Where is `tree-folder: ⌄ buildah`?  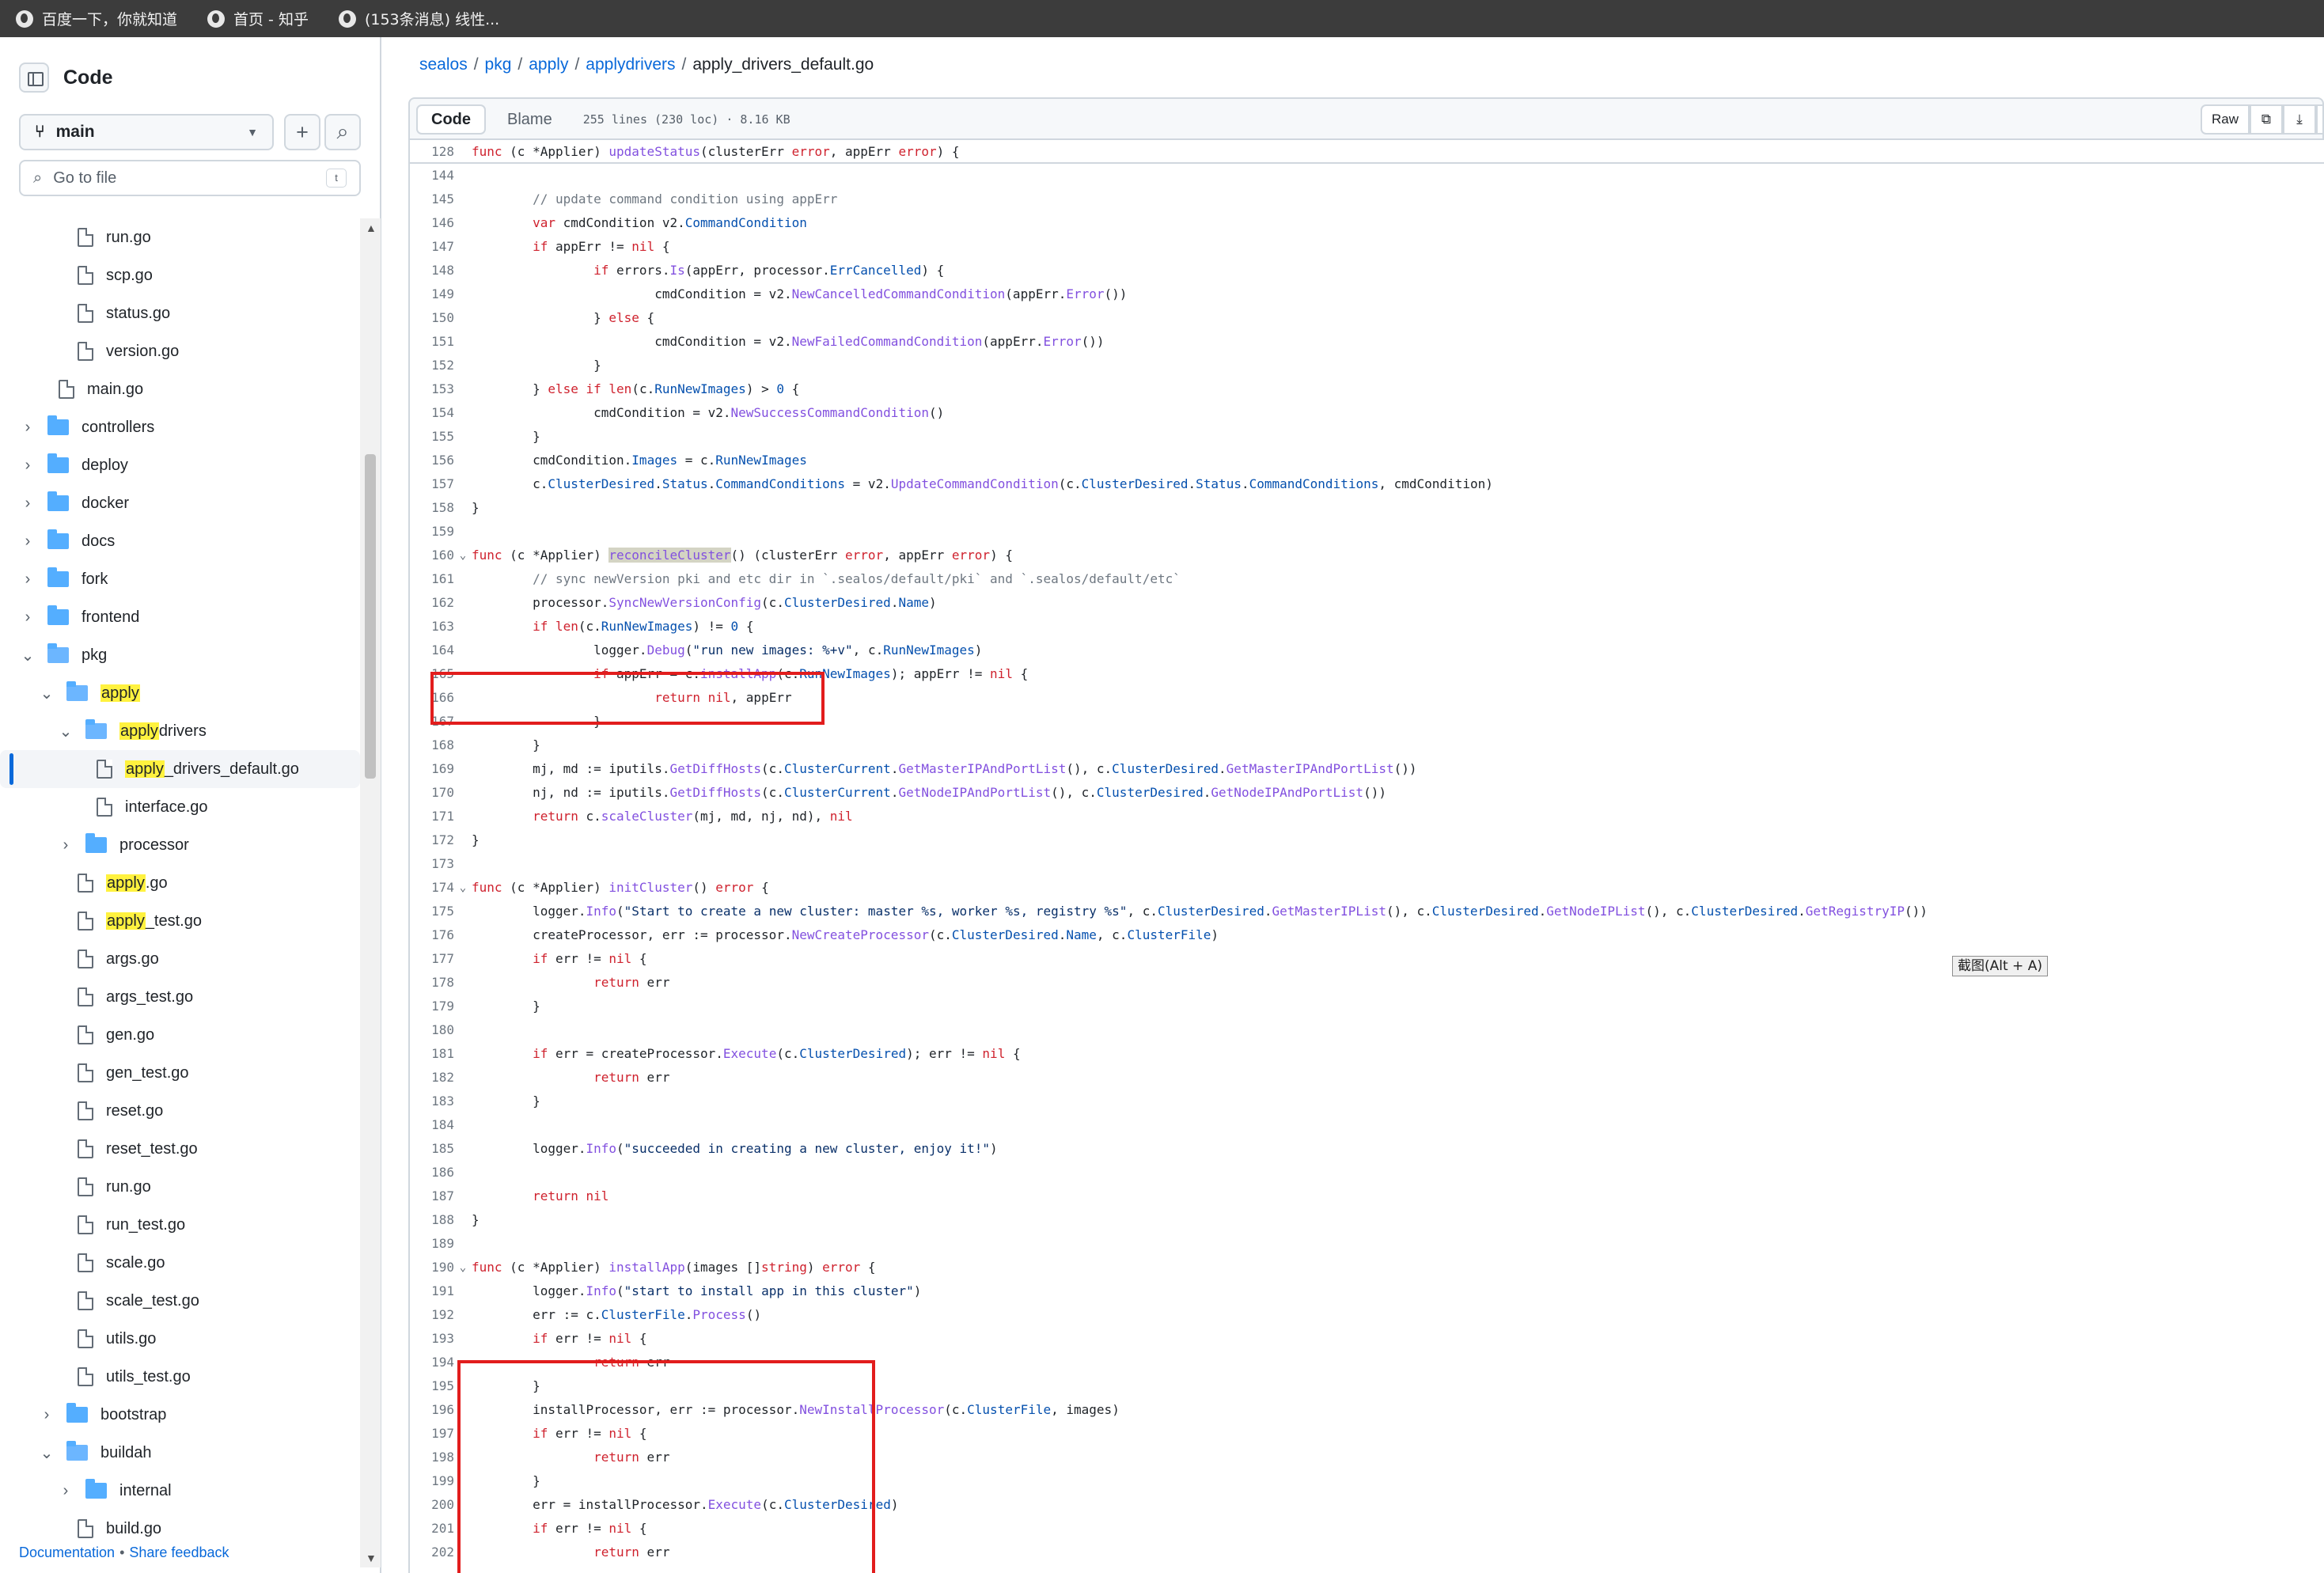
tree-folder: ⌄ buildah is located at coordinates (180, 1453).